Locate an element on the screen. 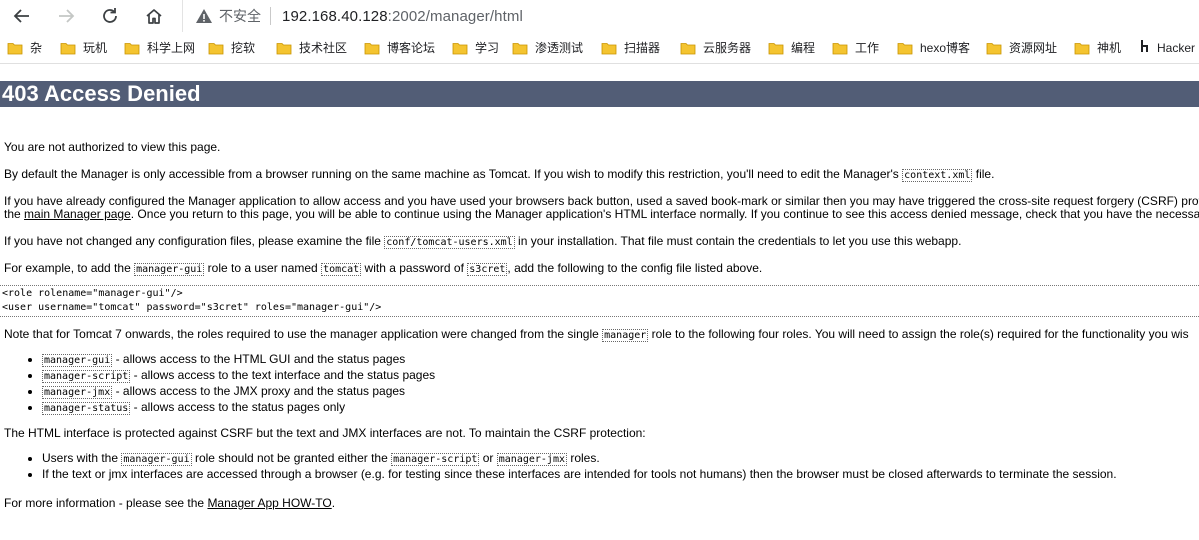 The image size is (1199, 540). bookmark-item: Hacker is located at coordinates (1167, 47).